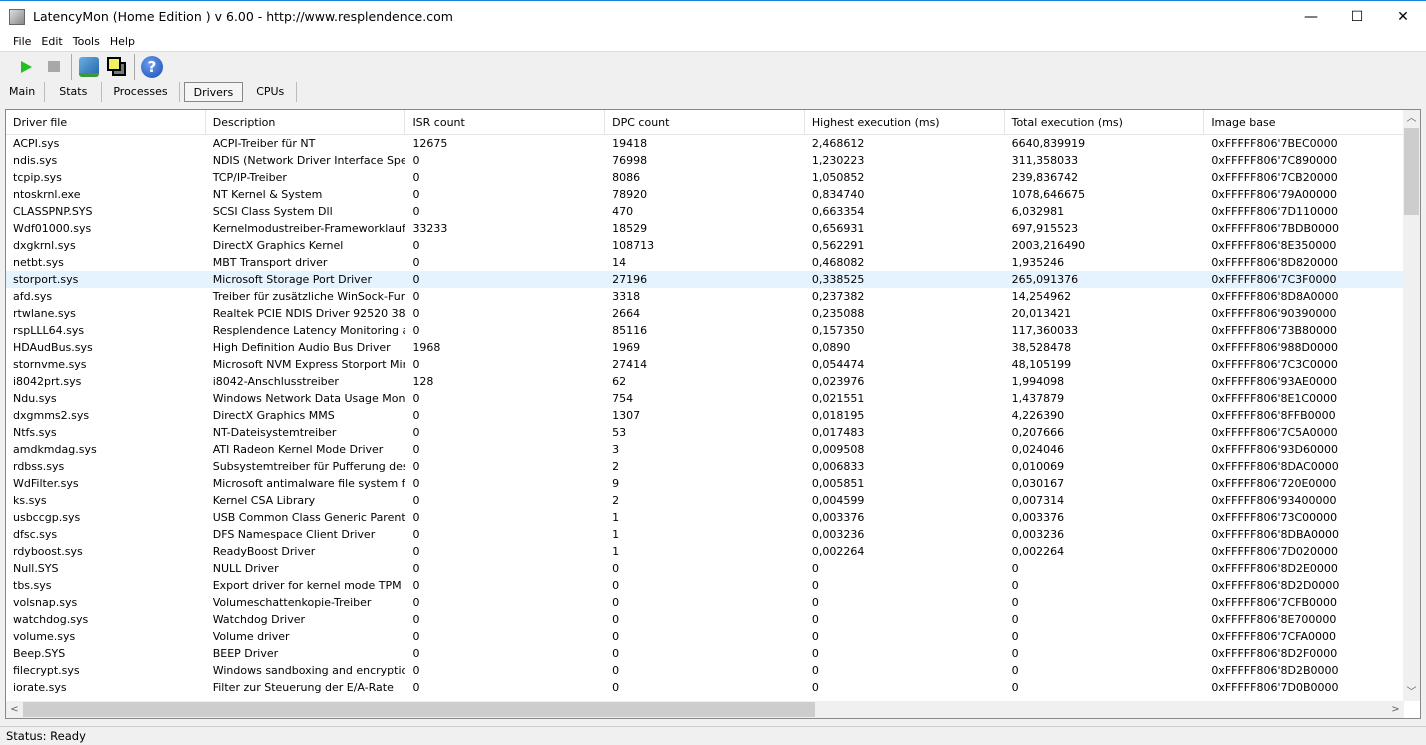 Image resolution: width=1426 pixels, height=745 pixels. What do you see at coordinates (141, 92) in the screenshot?
I see `tab-processes: Processes` at bounding box center [141, 92].